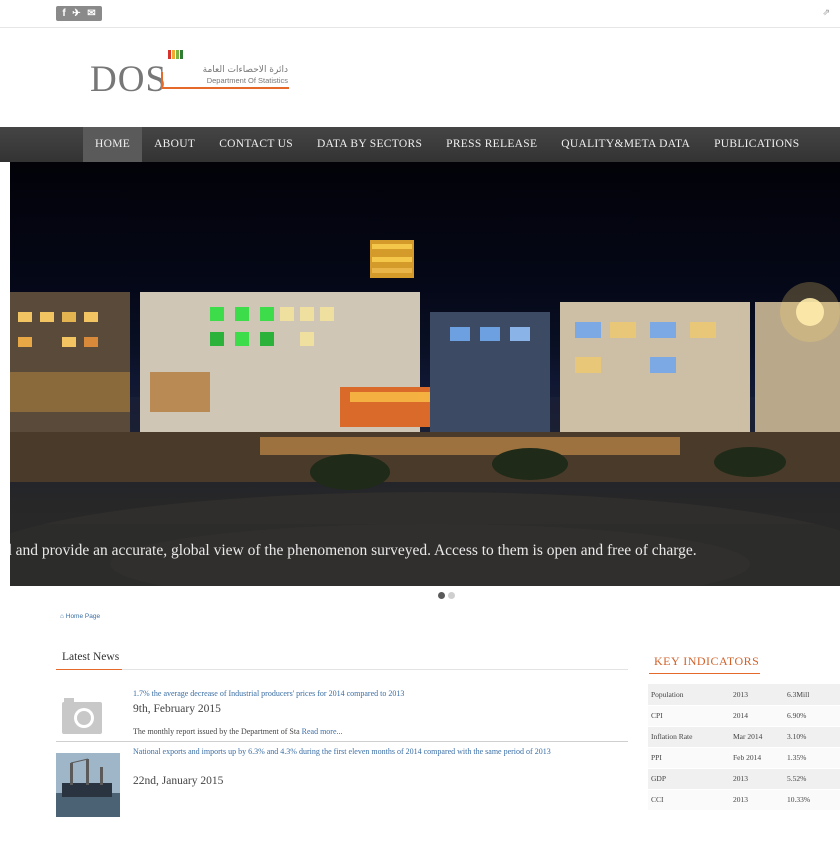  Describe the element at coordinates (162, 80) in the screenshot. I see `logo-accent-line` at that location.